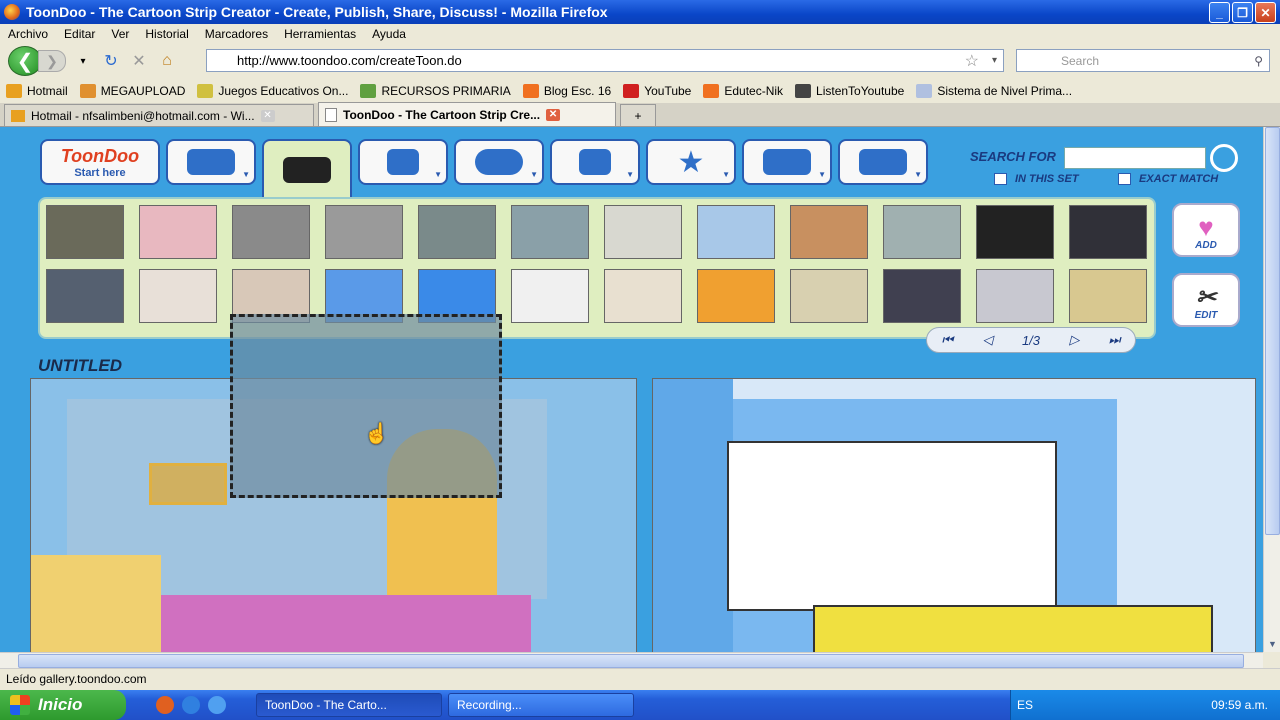 This screenshot has width=1280, height=720. I want to click on bookmark-item: Blog Esc. 16, so click(566, 90).